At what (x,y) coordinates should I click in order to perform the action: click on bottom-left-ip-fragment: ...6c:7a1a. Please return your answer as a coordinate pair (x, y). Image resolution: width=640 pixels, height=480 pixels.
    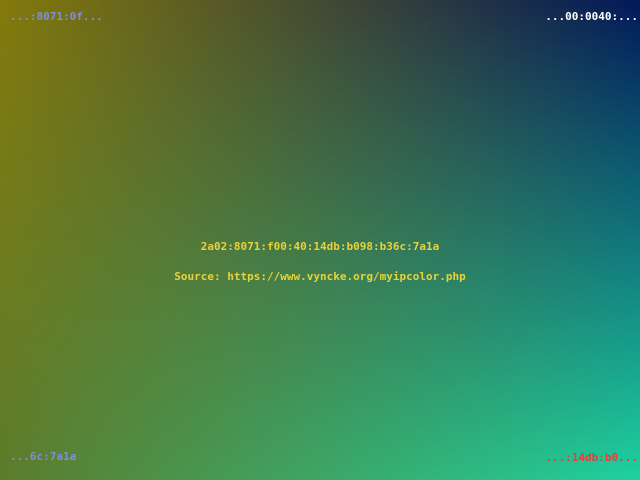
    Looking at the image, I should click on (43, 456).